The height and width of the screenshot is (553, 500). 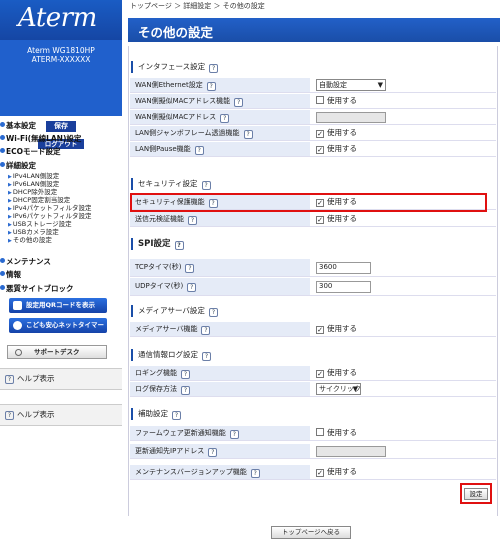 I want to click on save-button: 保存, so click(x=61, y=126).